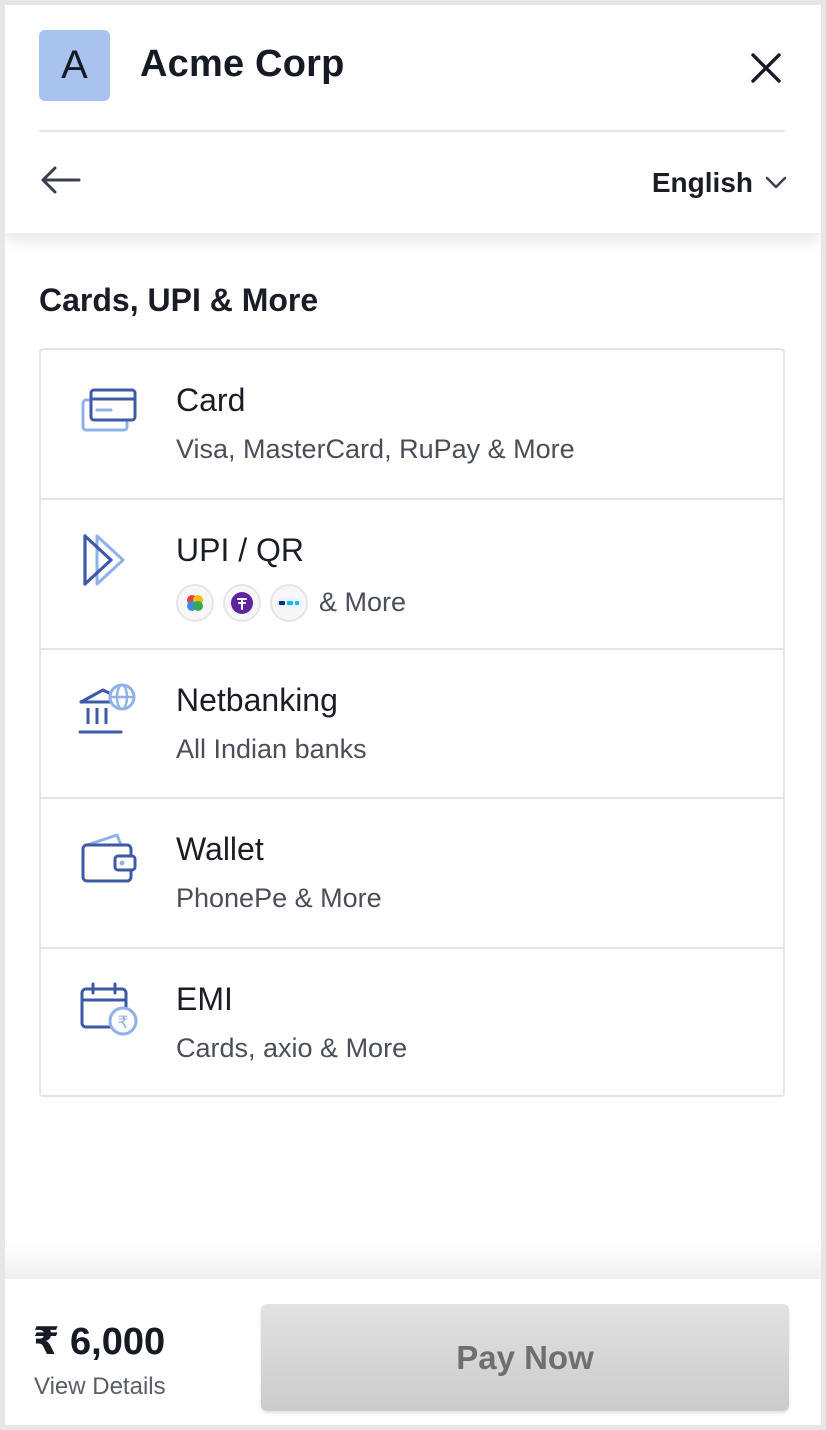  Describe the element at coordinates (412, 575) in the screenshot. I see `payment-method-upi: UPI / QR & More` at that location.